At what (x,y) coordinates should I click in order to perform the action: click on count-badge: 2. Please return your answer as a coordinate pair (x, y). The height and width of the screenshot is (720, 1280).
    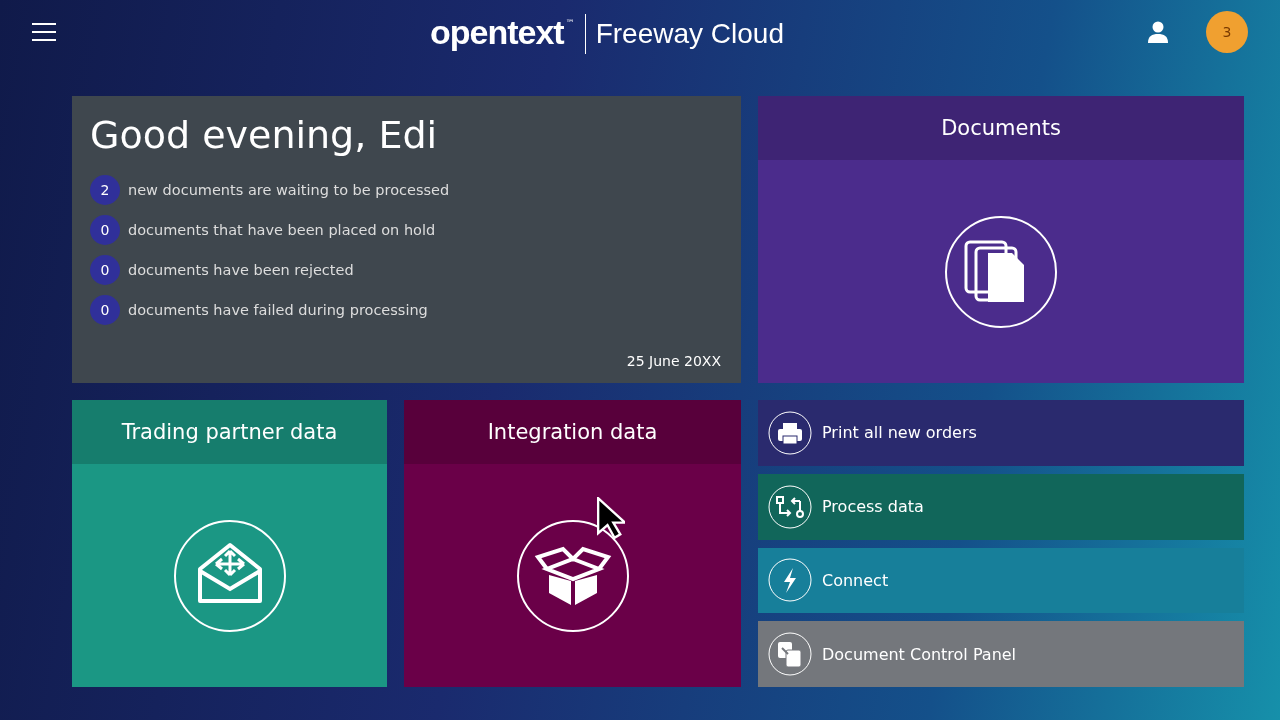
    Looking at the image, I should click on (105, 190).